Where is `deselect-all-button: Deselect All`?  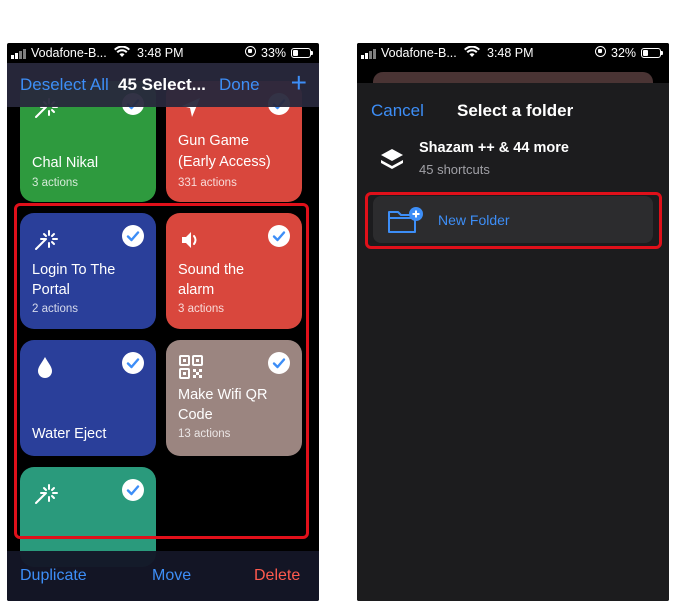
deselect-all-button: Deselect All is located at coordinates (64, 85).